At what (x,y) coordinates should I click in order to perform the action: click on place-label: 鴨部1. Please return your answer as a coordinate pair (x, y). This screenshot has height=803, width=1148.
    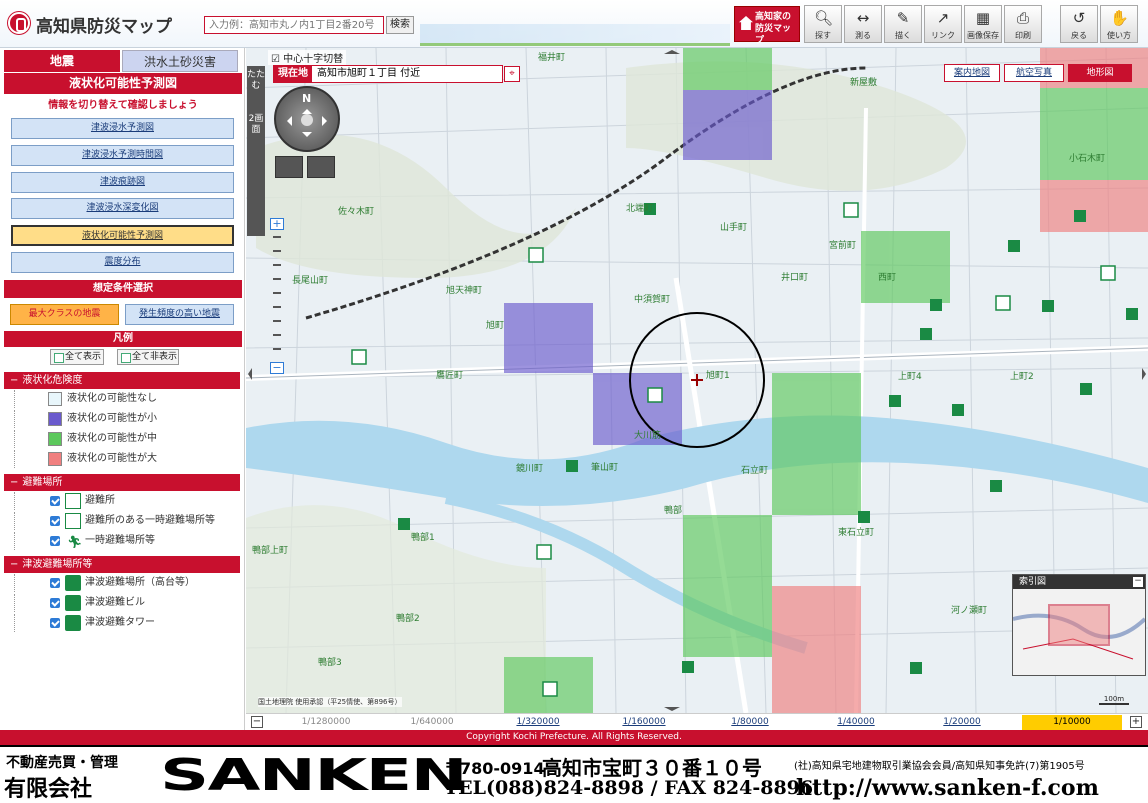
    Looking at the image, I should click on (423, 537).